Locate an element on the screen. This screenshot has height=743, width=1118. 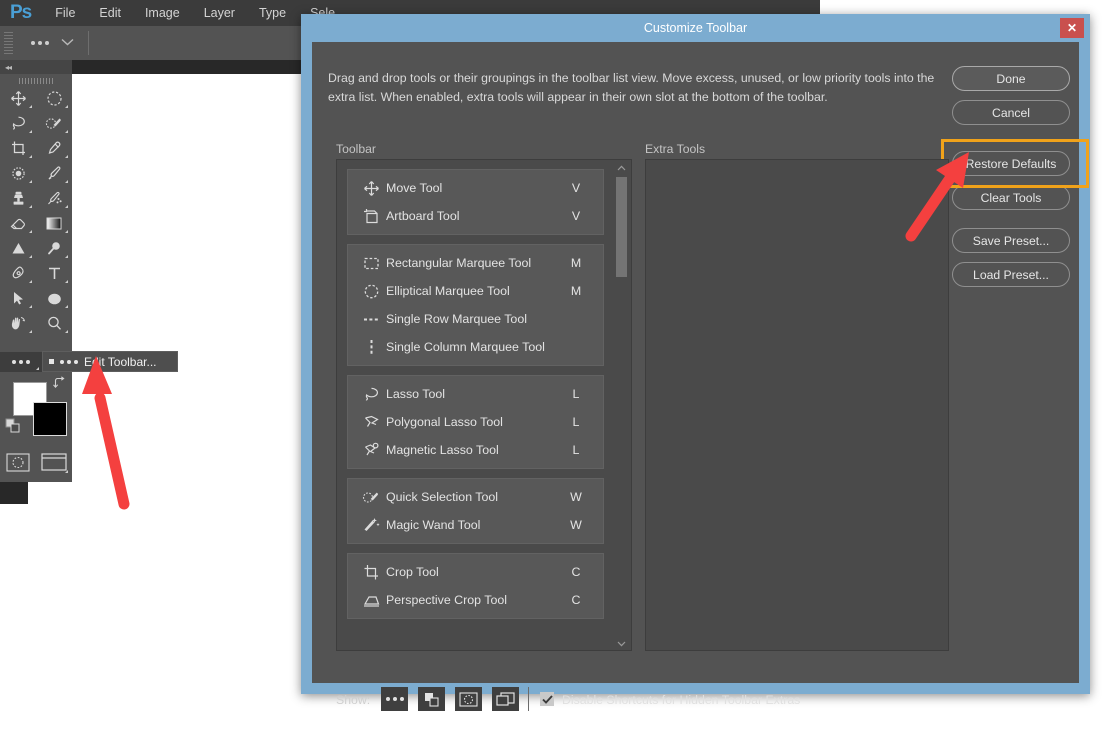
tool-list-row: Crop Tool C is located at coordinates (475, 572).